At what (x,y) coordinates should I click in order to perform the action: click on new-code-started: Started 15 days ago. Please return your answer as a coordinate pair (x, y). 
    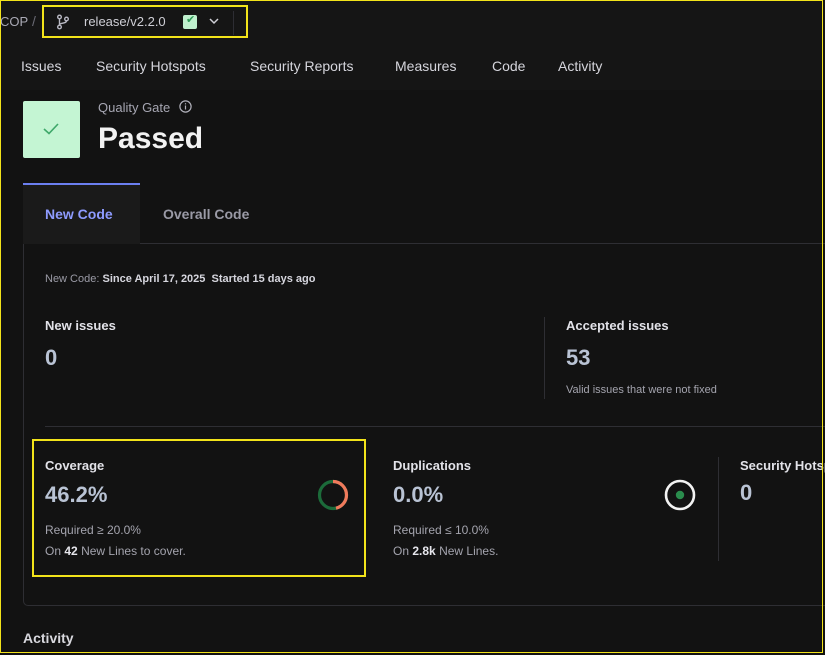
    Looking at the image, I should click on (263, 279).